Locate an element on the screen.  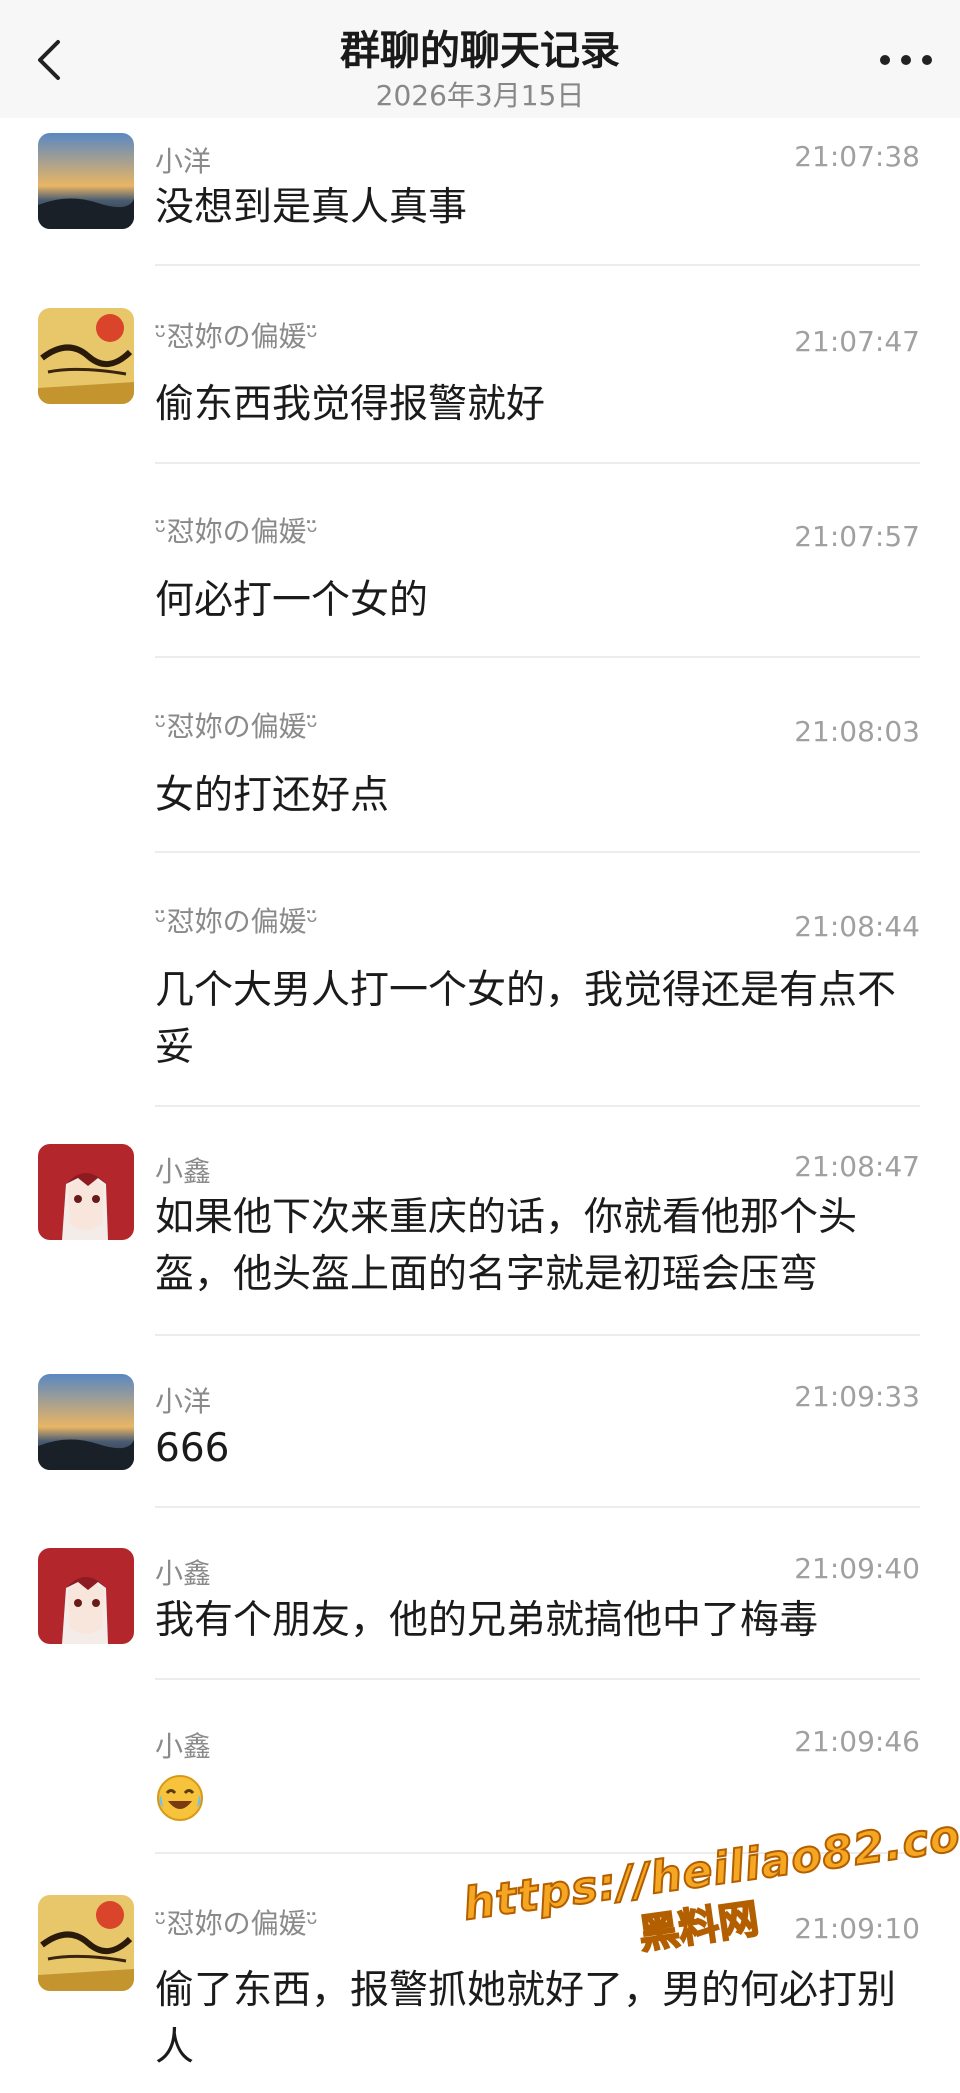
message-time: 21:07:38 is located at coordinates (857, 156).